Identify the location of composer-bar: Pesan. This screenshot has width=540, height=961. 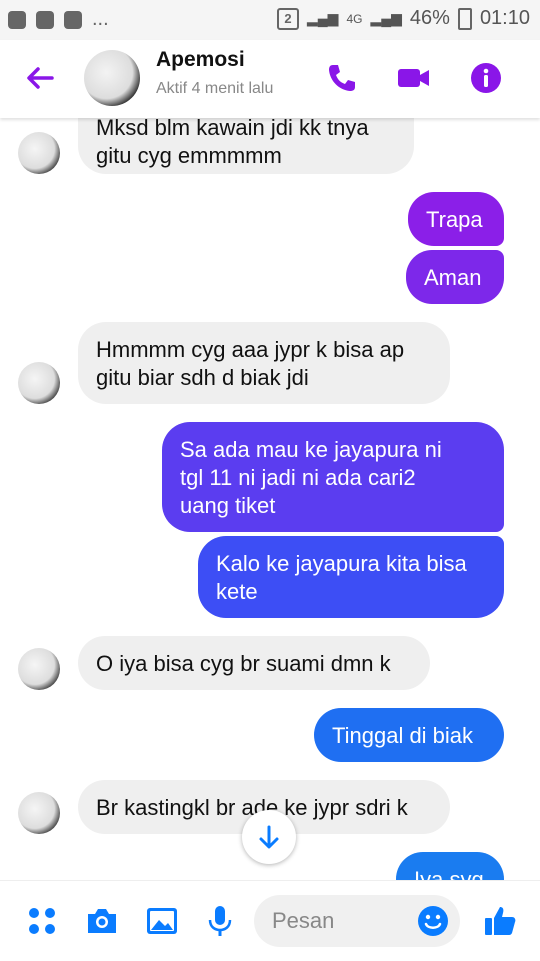
(270, 920).